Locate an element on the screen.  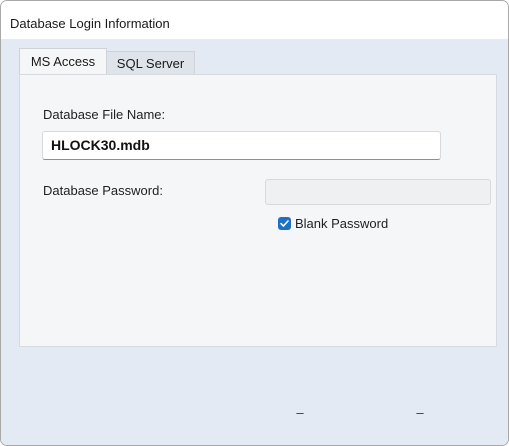
blank-password-label: Blank Password is located at coordinates (341, 223).